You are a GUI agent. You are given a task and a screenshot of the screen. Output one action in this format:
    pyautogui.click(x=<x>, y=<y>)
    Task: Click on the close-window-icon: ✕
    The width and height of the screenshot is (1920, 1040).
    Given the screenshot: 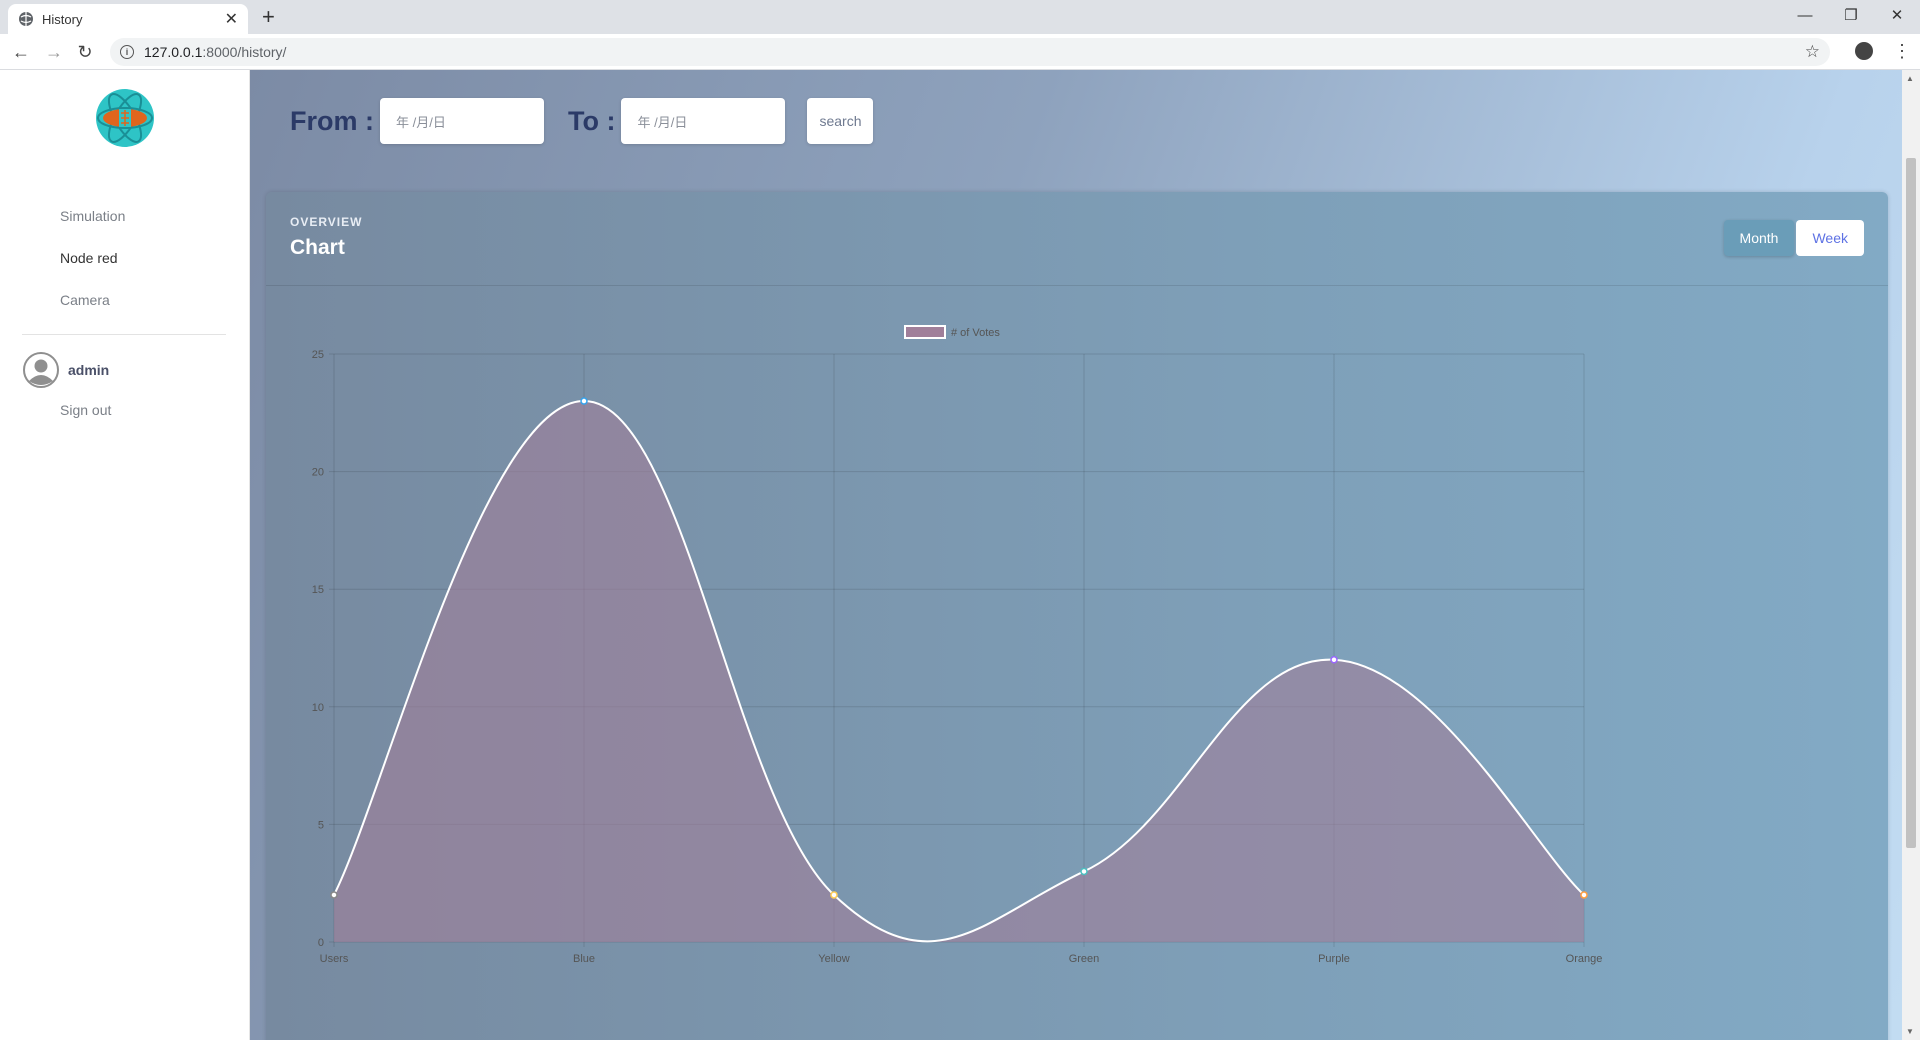 What is the action you would take?
    pyautogui.click(x=1897, y=15)
    